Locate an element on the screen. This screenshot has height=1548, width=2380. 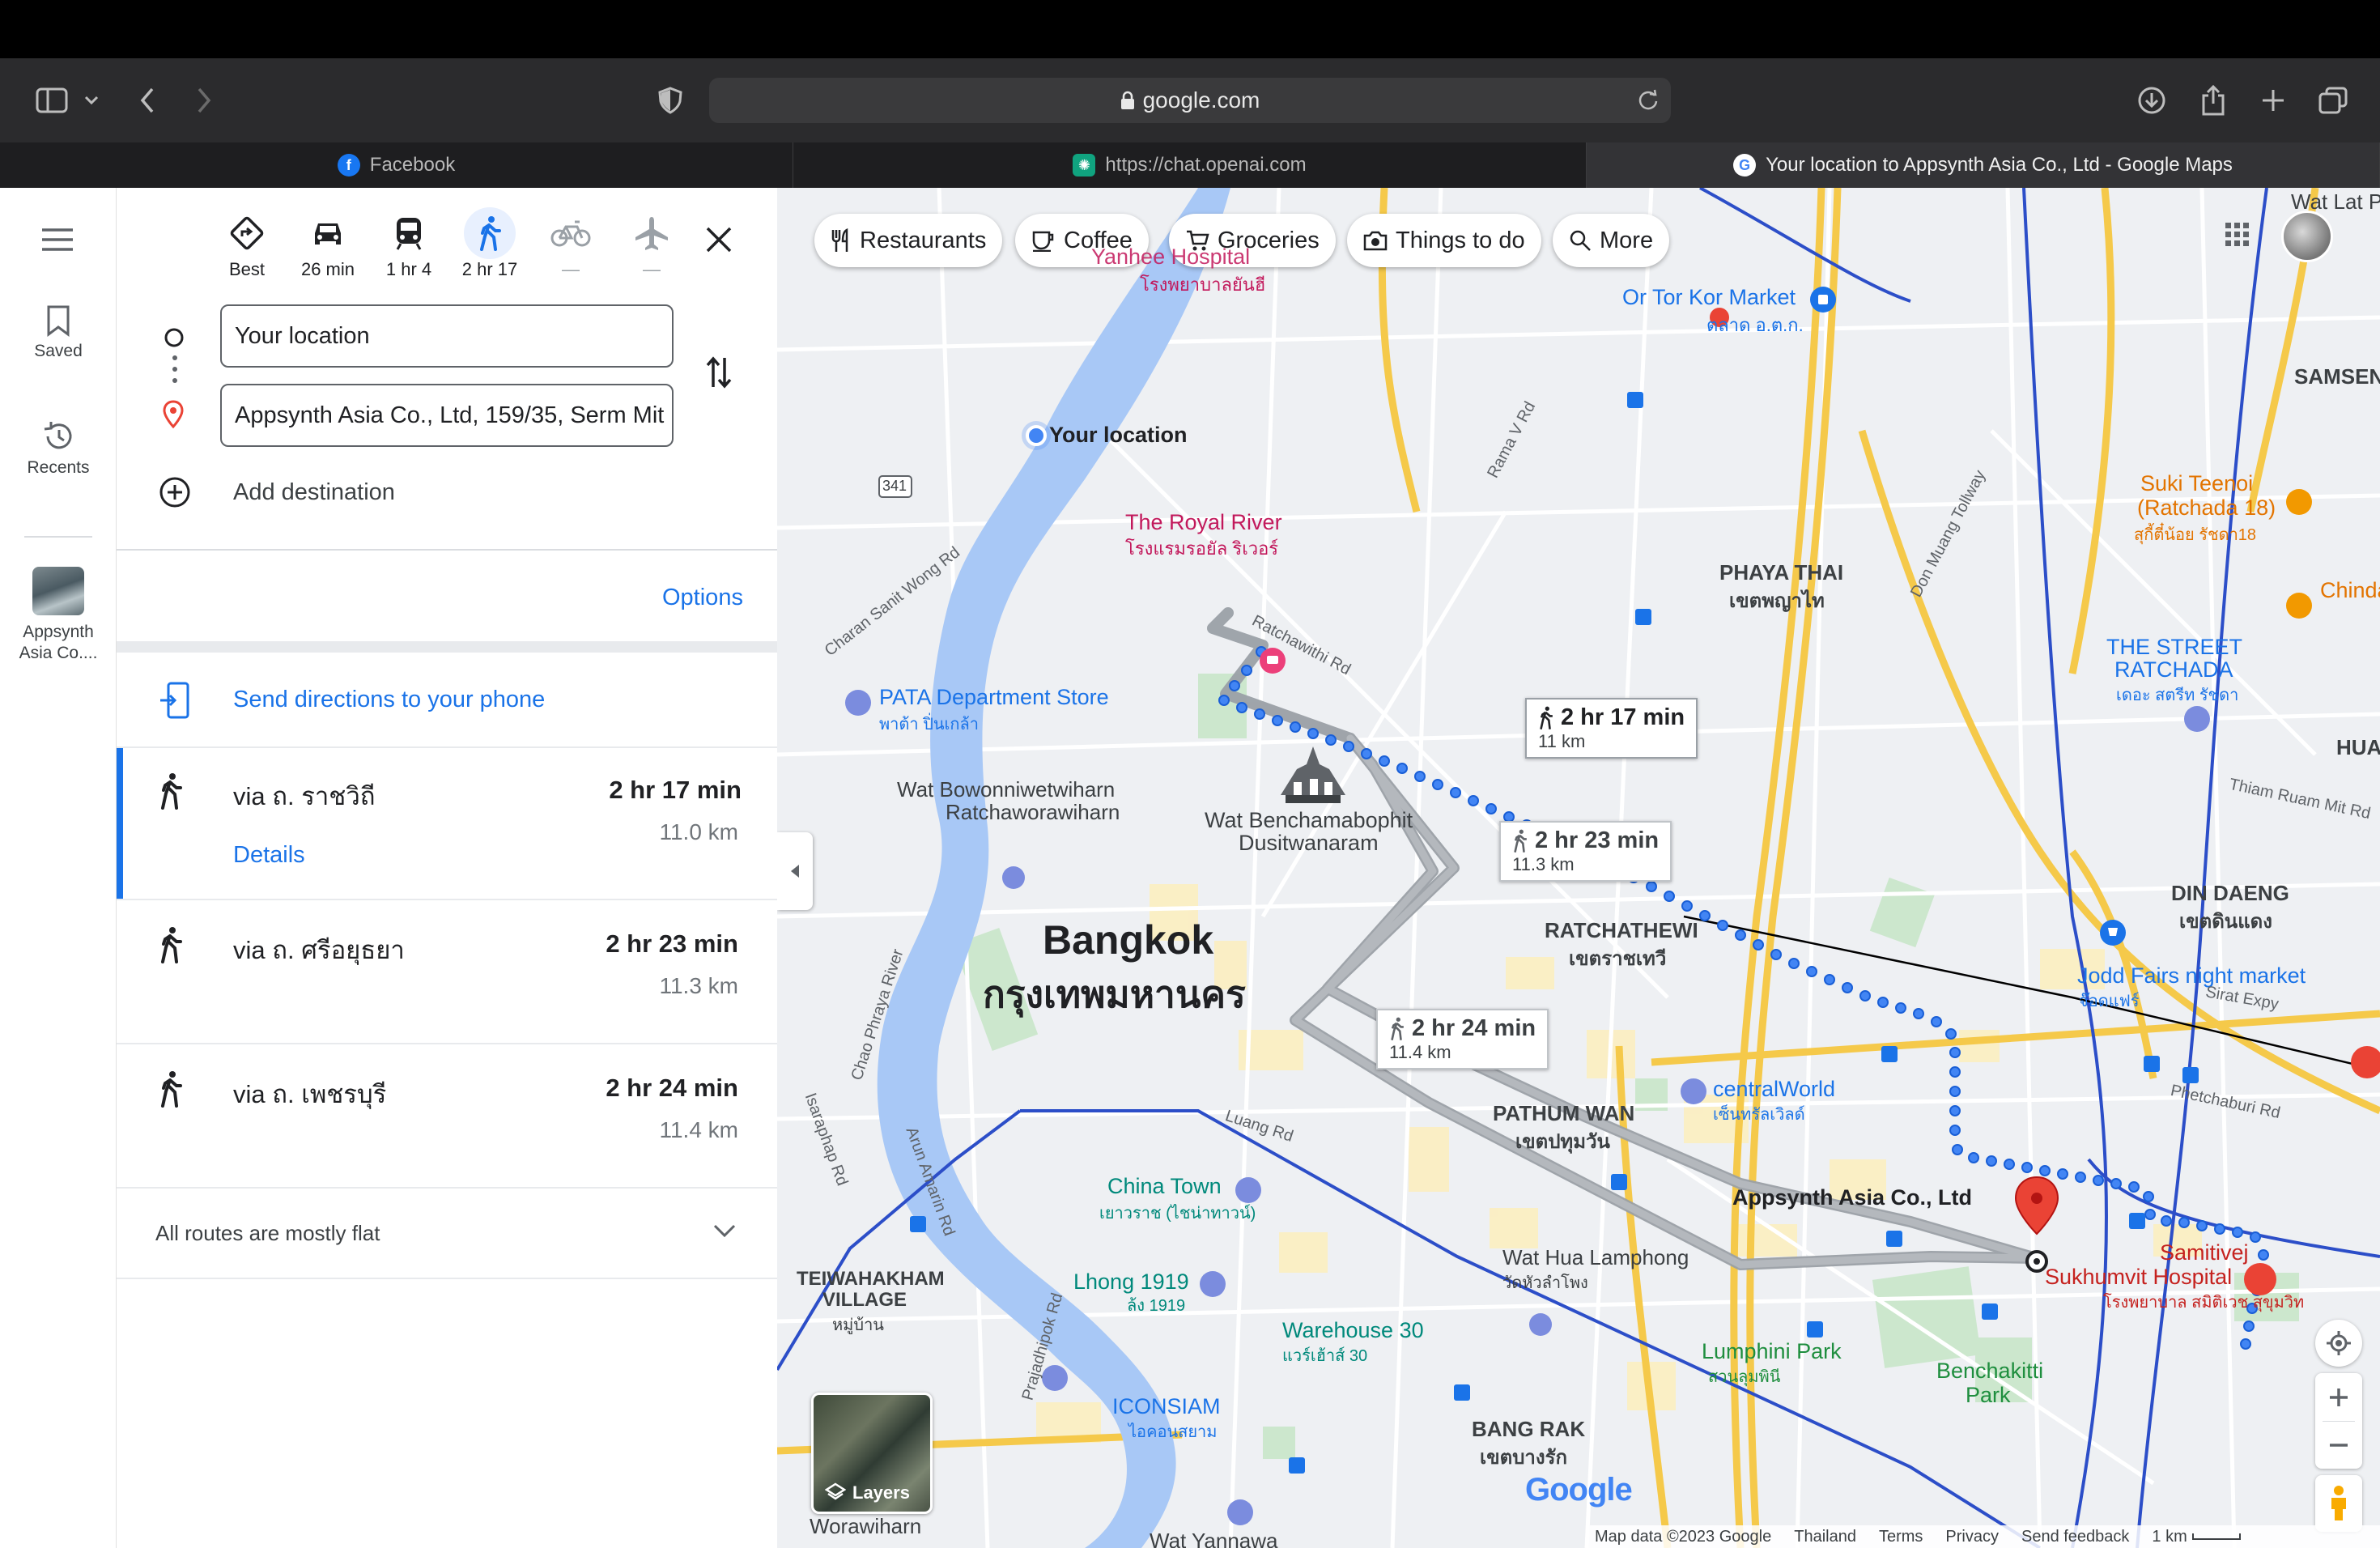
zoom-controls is located at coordinates (2338, 1421).